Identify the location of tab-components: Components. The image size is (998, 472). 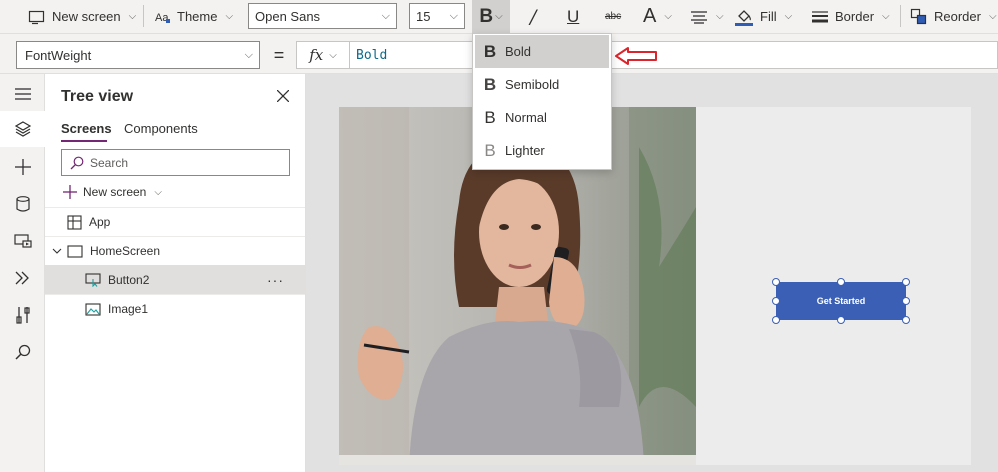
(161, 128).